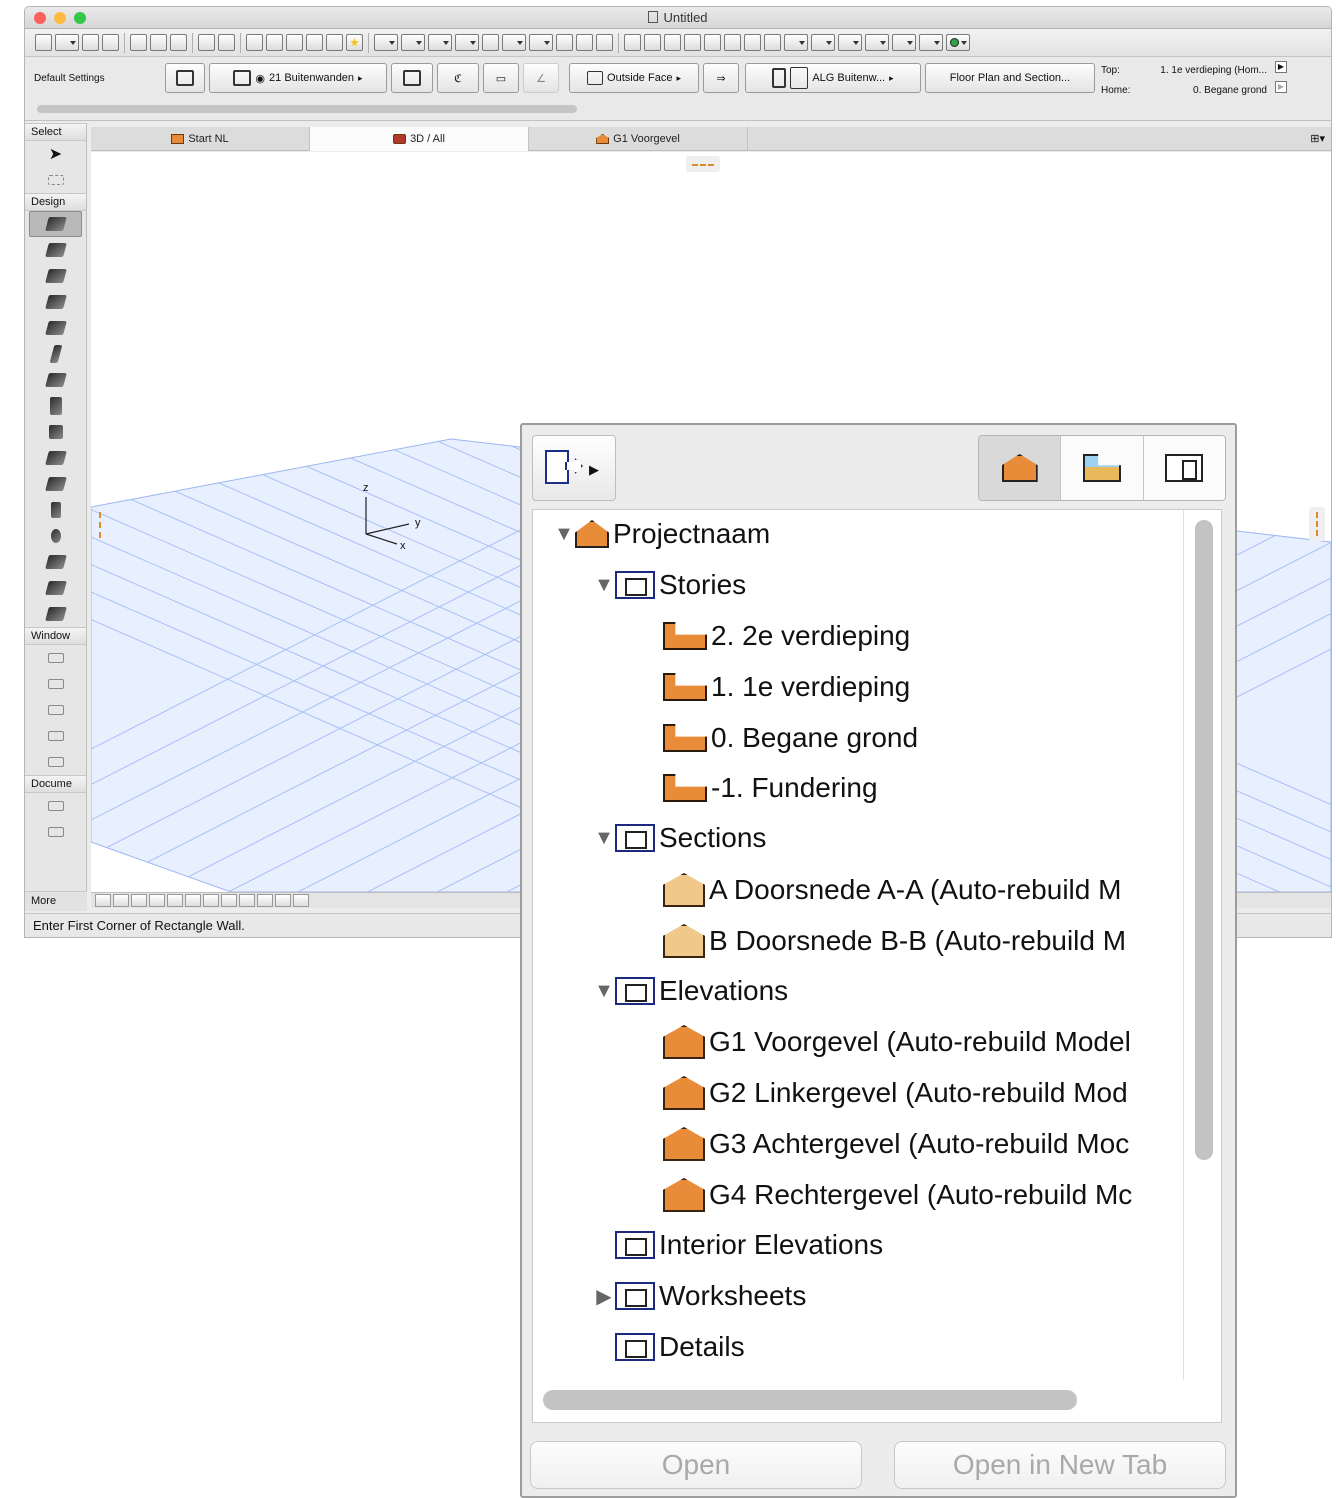  What do you see at coordinates (584, 42) in the screenshot?
I see `section-view-icon` at bounding box center [584, 42].